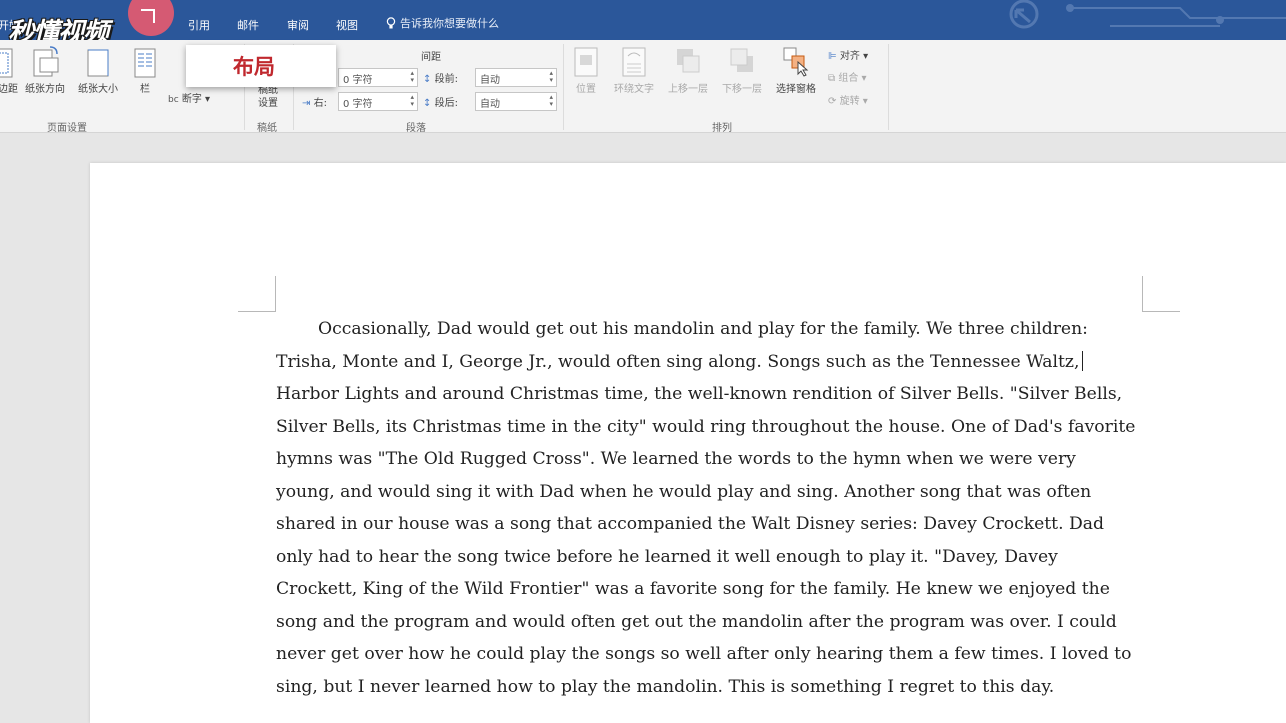  Describe the element at coordinates (586, 89) in the screenshot. I see `position-label: 位置` at that location.